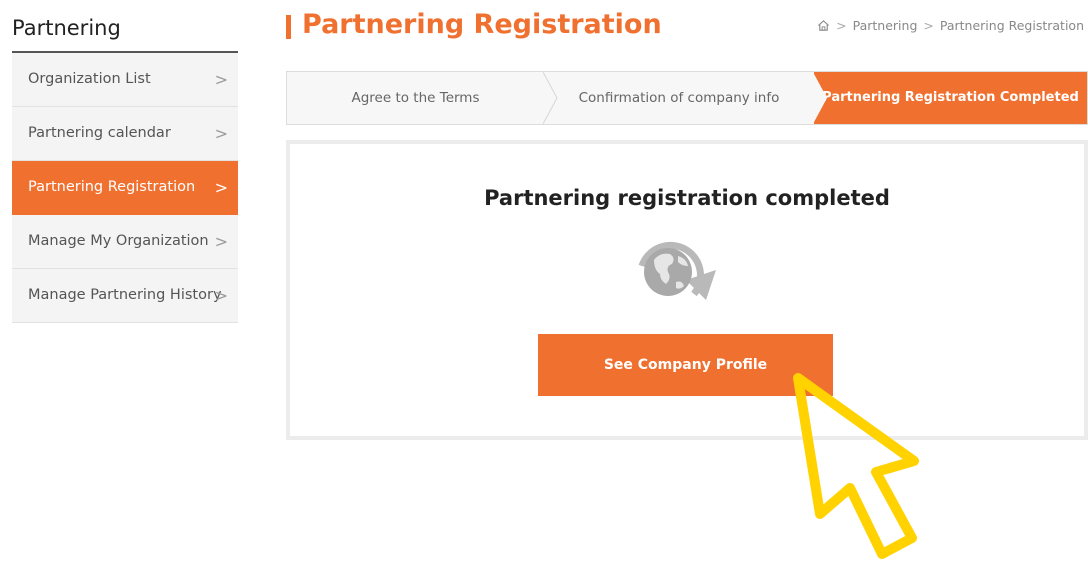 This screenshot has height=567, width=1088. I want to click on sidebar-item-organization-list: Organization List >, so click(125, 80).